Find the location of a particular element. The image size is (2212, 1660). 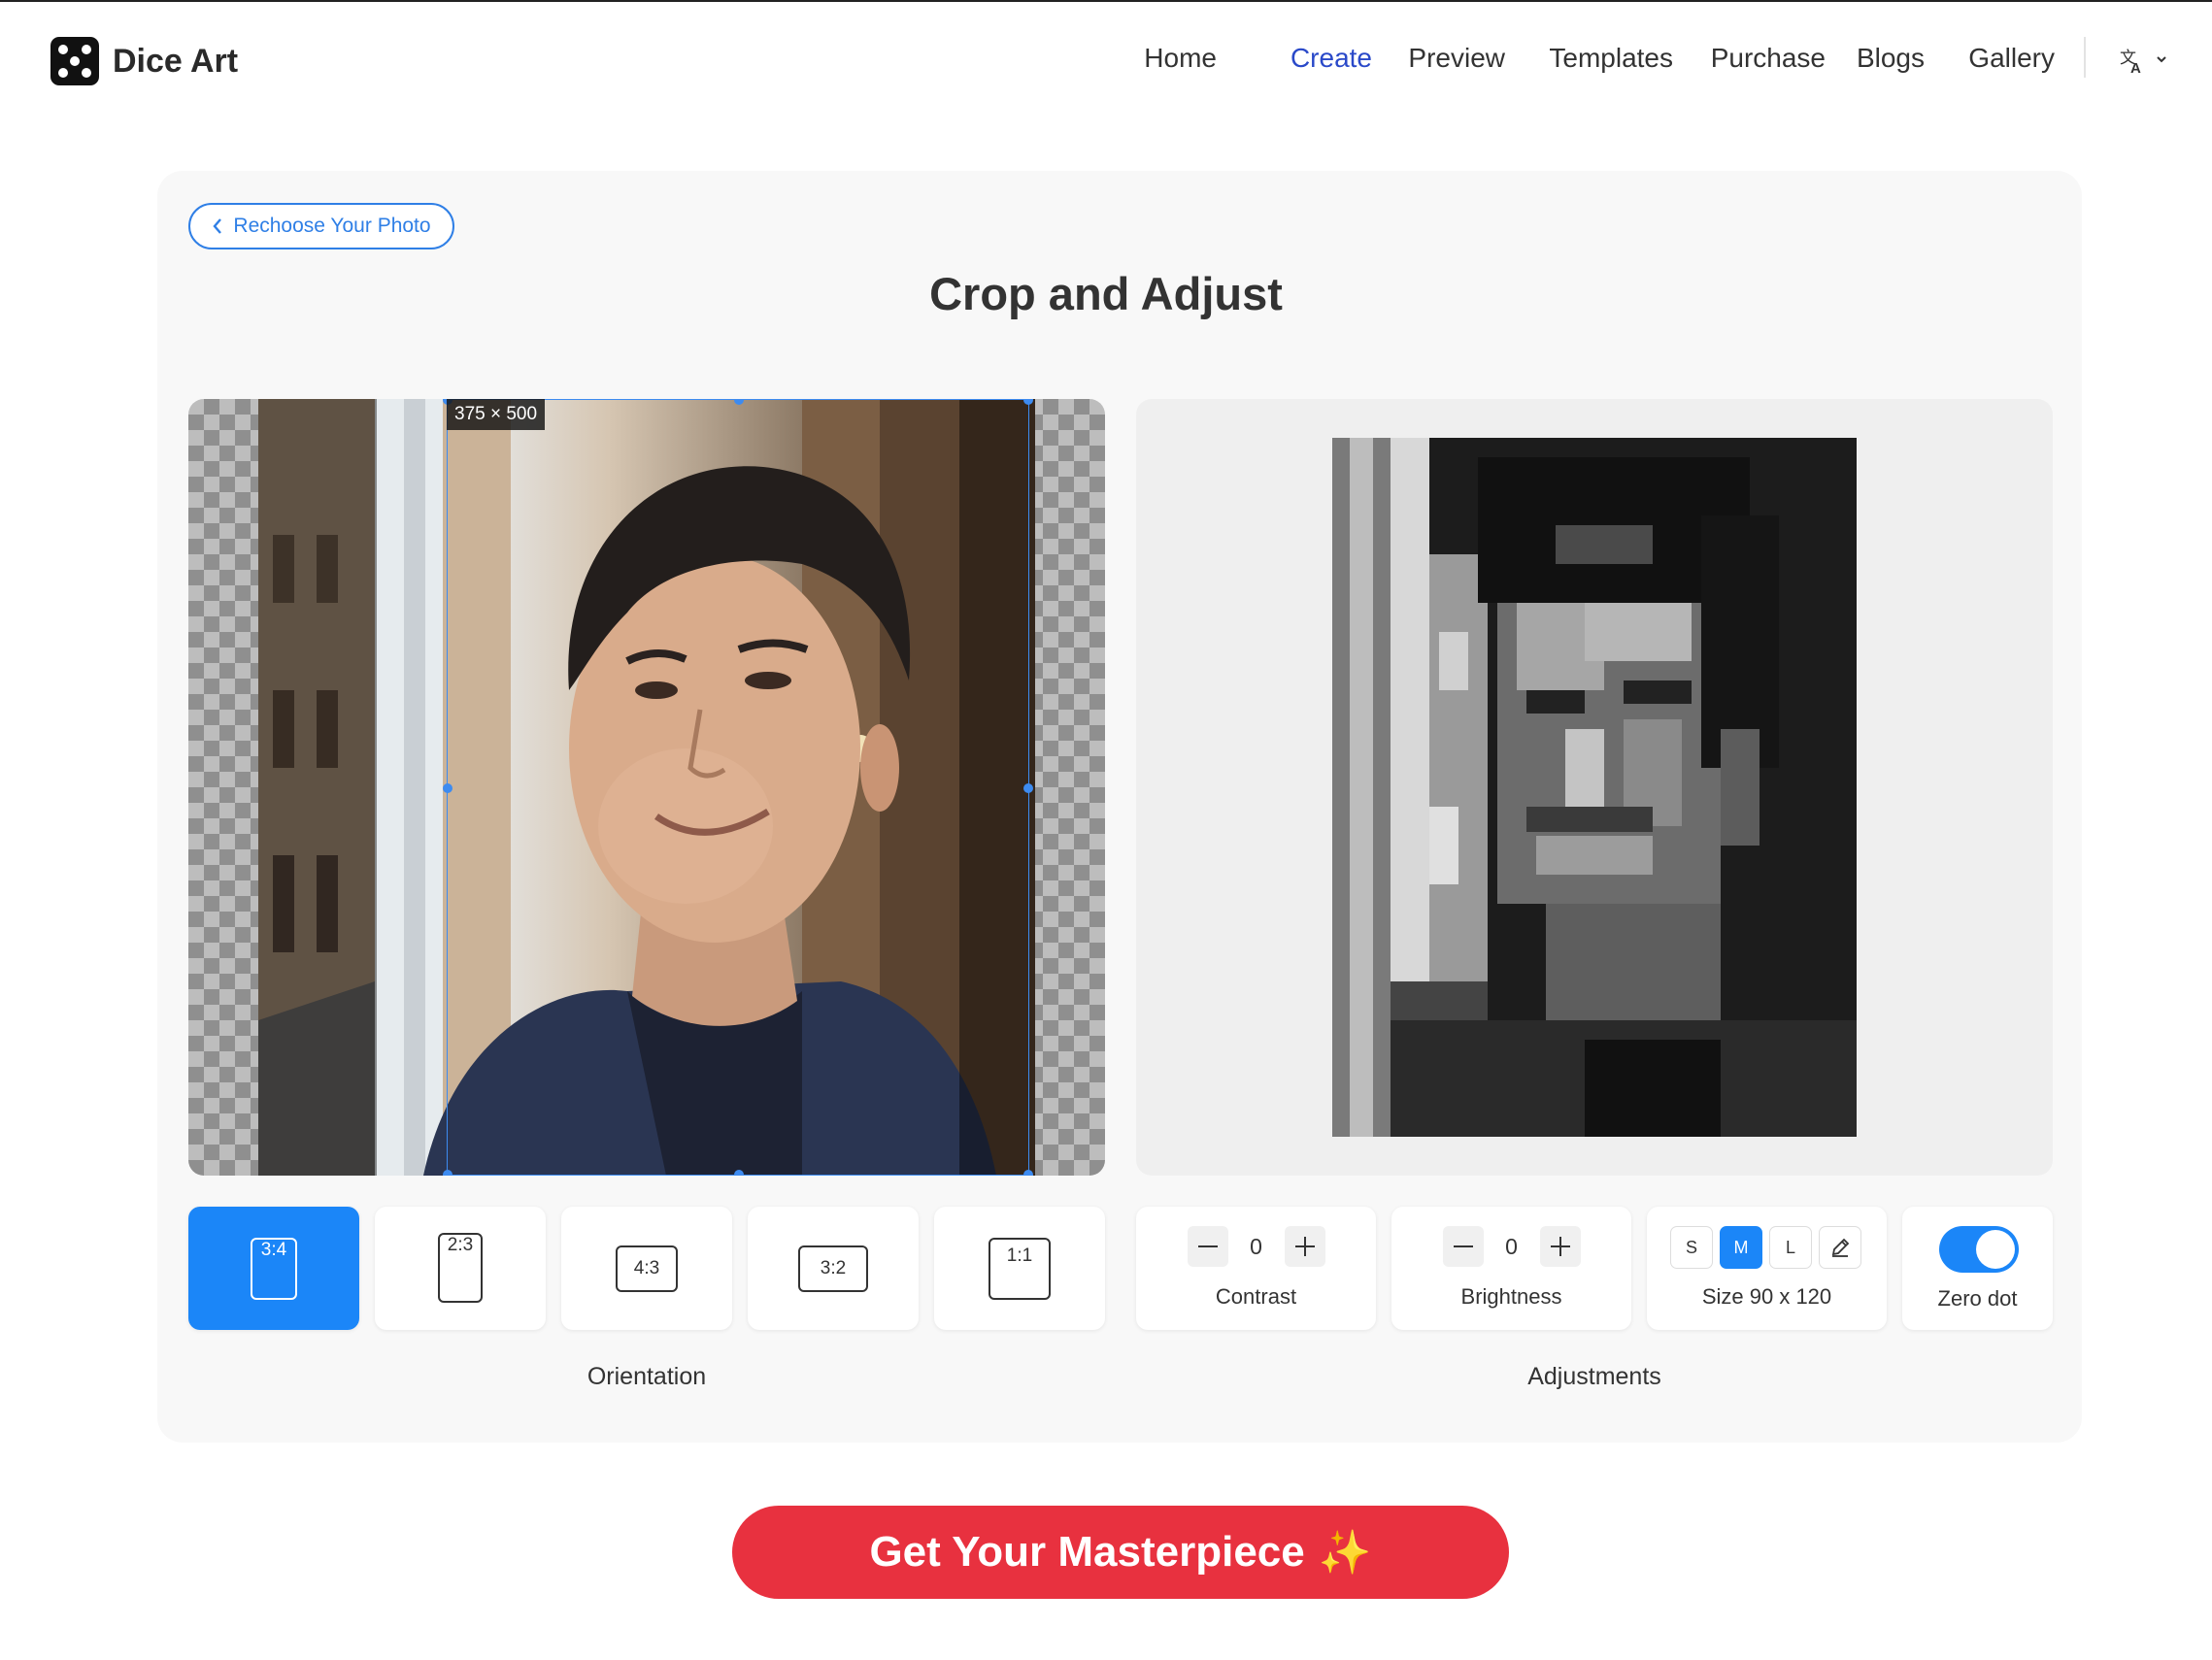

square-frame-icon: 1:1 is located at coordinates (1020, 1269).